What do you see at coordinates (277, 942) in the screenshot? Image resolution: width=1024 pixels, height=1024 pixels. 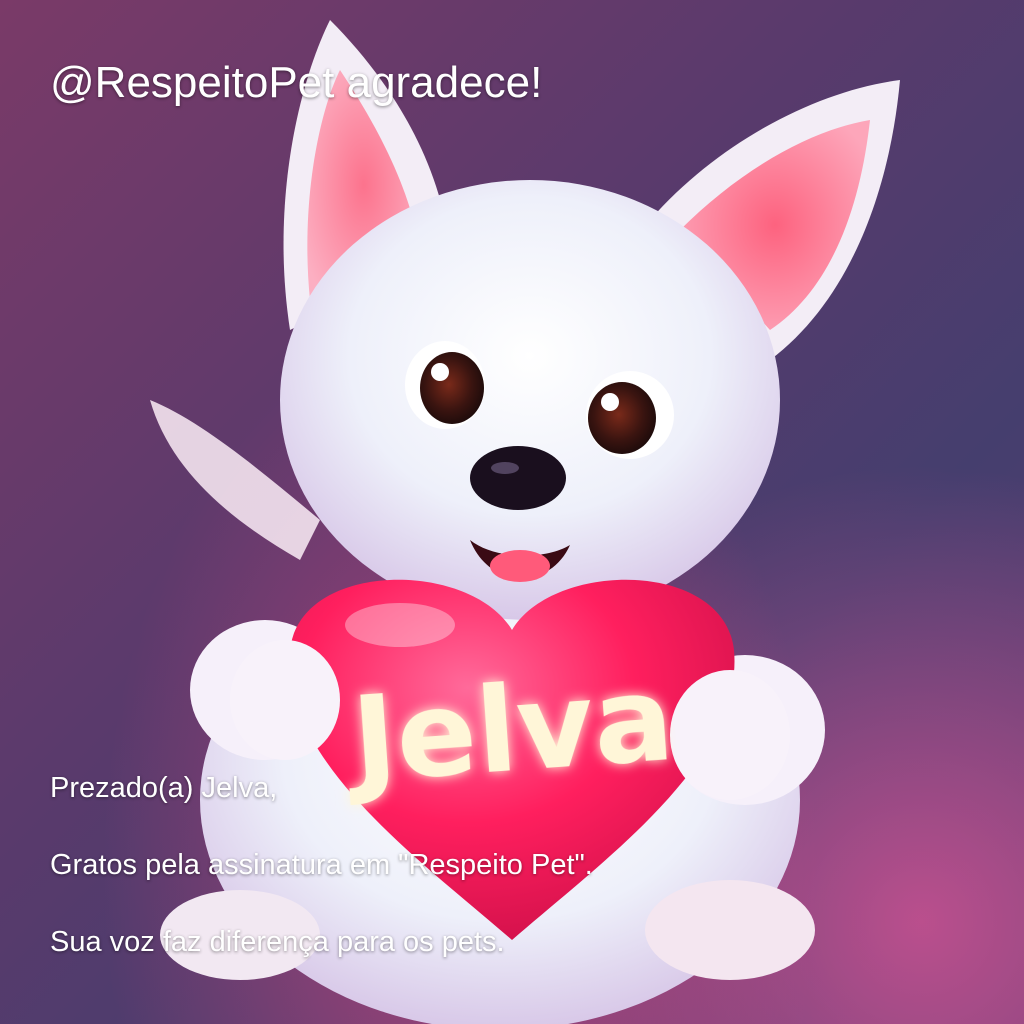 I see `impact-text: Sua voz faz diferença para os pets.` at bounding box center [277, 942].